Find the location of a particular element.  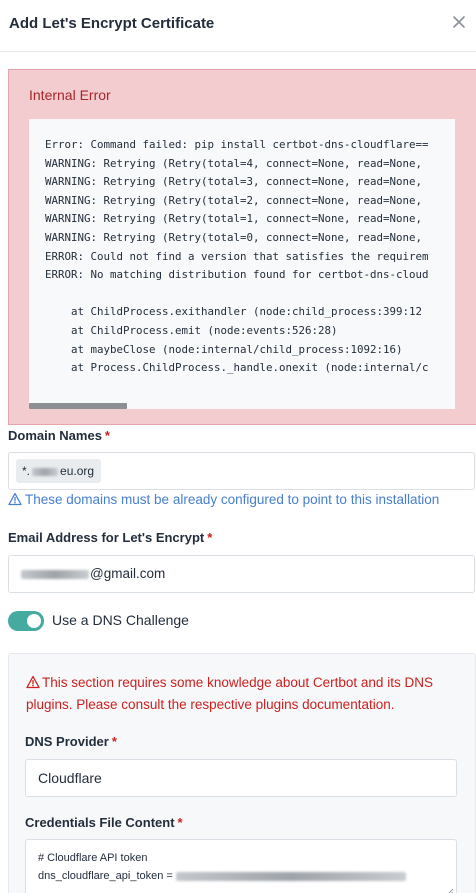

domain-tag-suffix: eu.org is located at coordinates (77, 471).